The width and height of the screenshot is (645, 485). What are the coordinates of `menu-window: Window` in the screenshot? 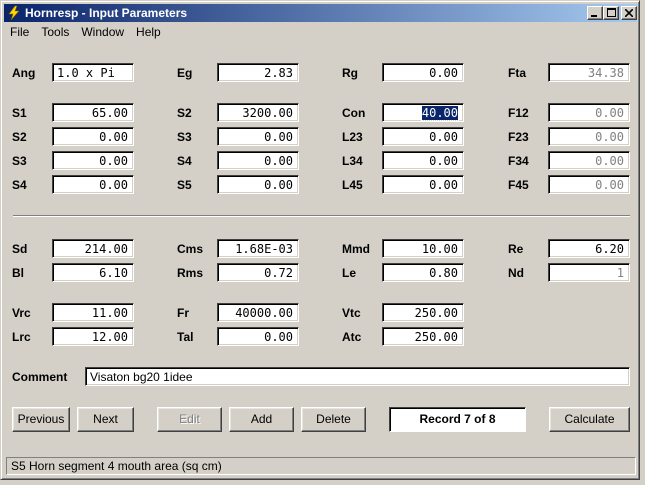 It's located at (102, 32).